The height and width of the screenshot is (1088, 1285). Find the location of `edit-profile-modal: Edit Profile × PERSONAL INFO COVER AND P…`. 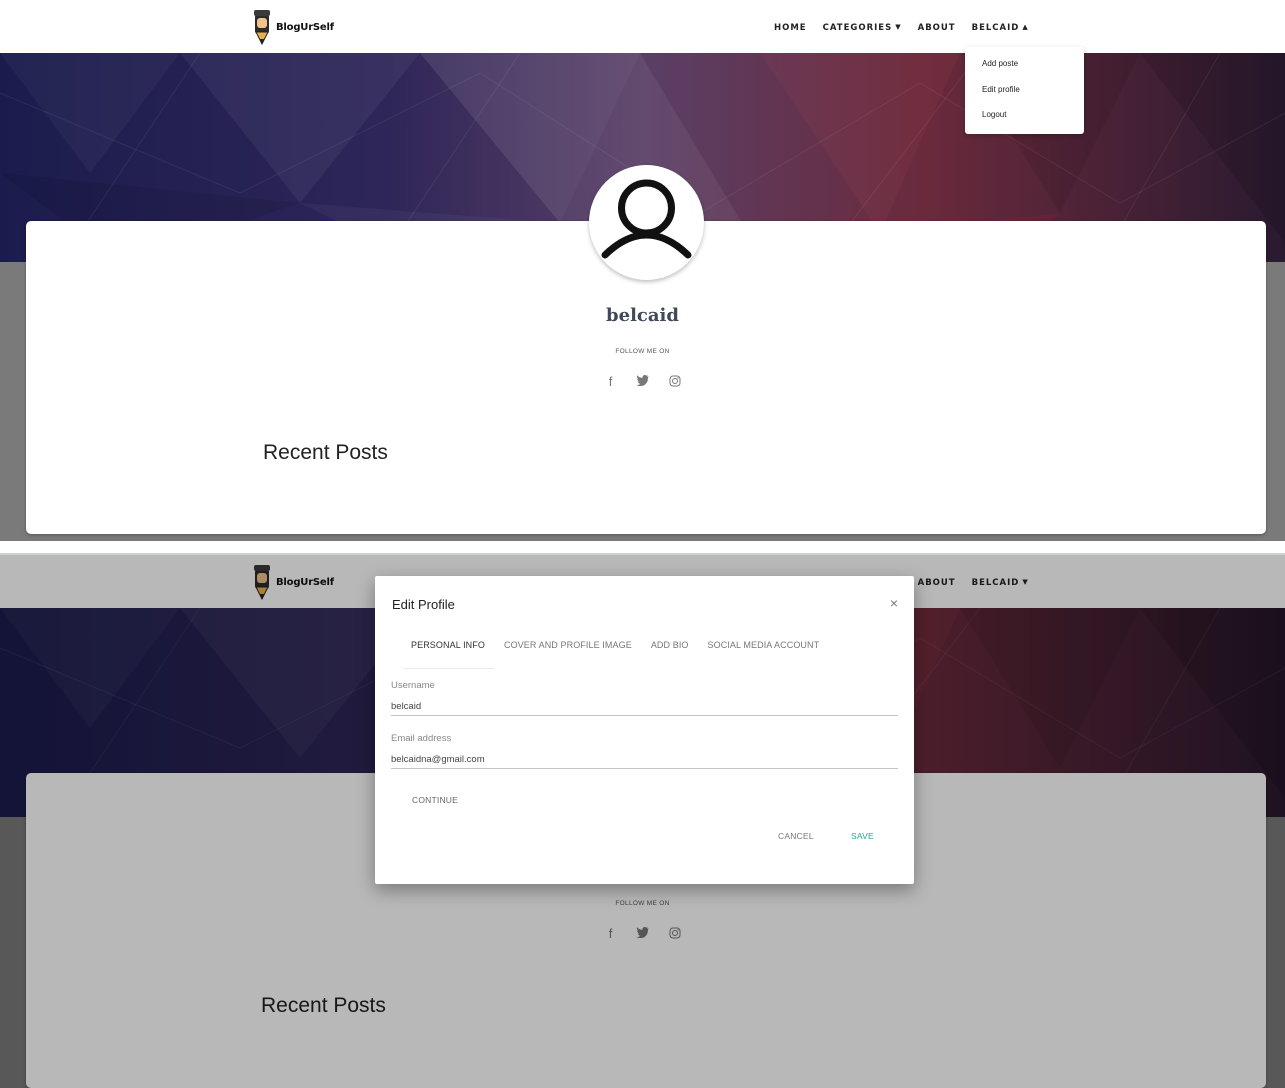

edit-profile-modal: Edit Profile × PERSONAL INFO COVER AND P… is located at coordinates (644, 730).